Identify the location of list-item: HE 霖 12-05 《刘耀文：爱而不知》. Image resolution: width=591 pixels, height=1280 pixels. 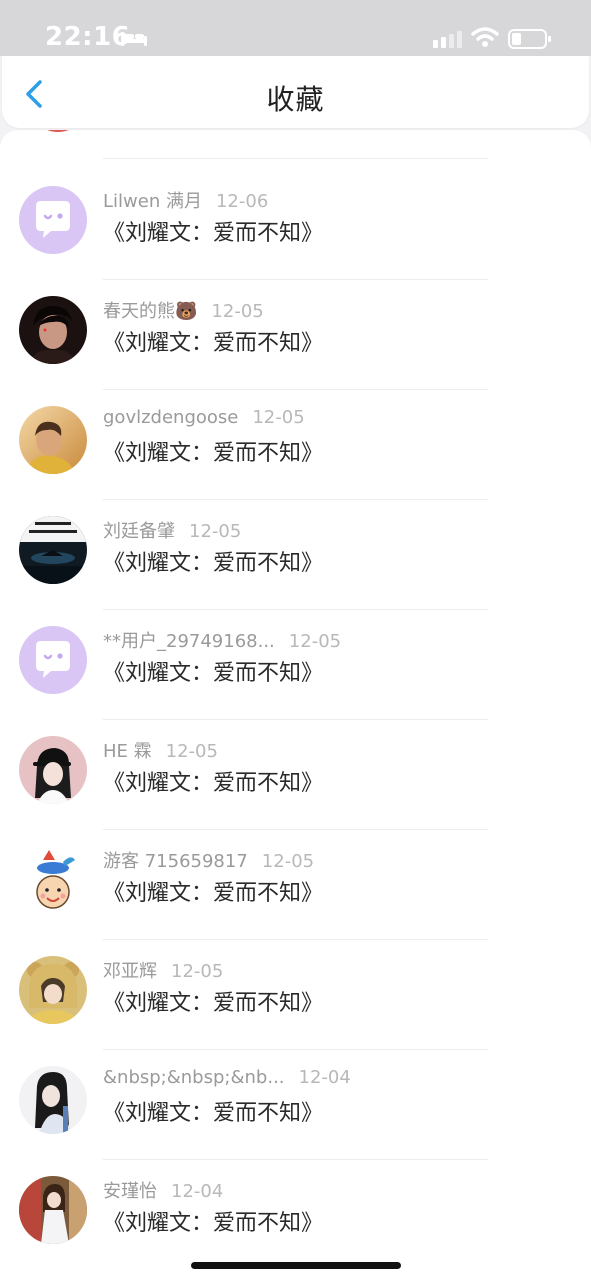
(295, 775).